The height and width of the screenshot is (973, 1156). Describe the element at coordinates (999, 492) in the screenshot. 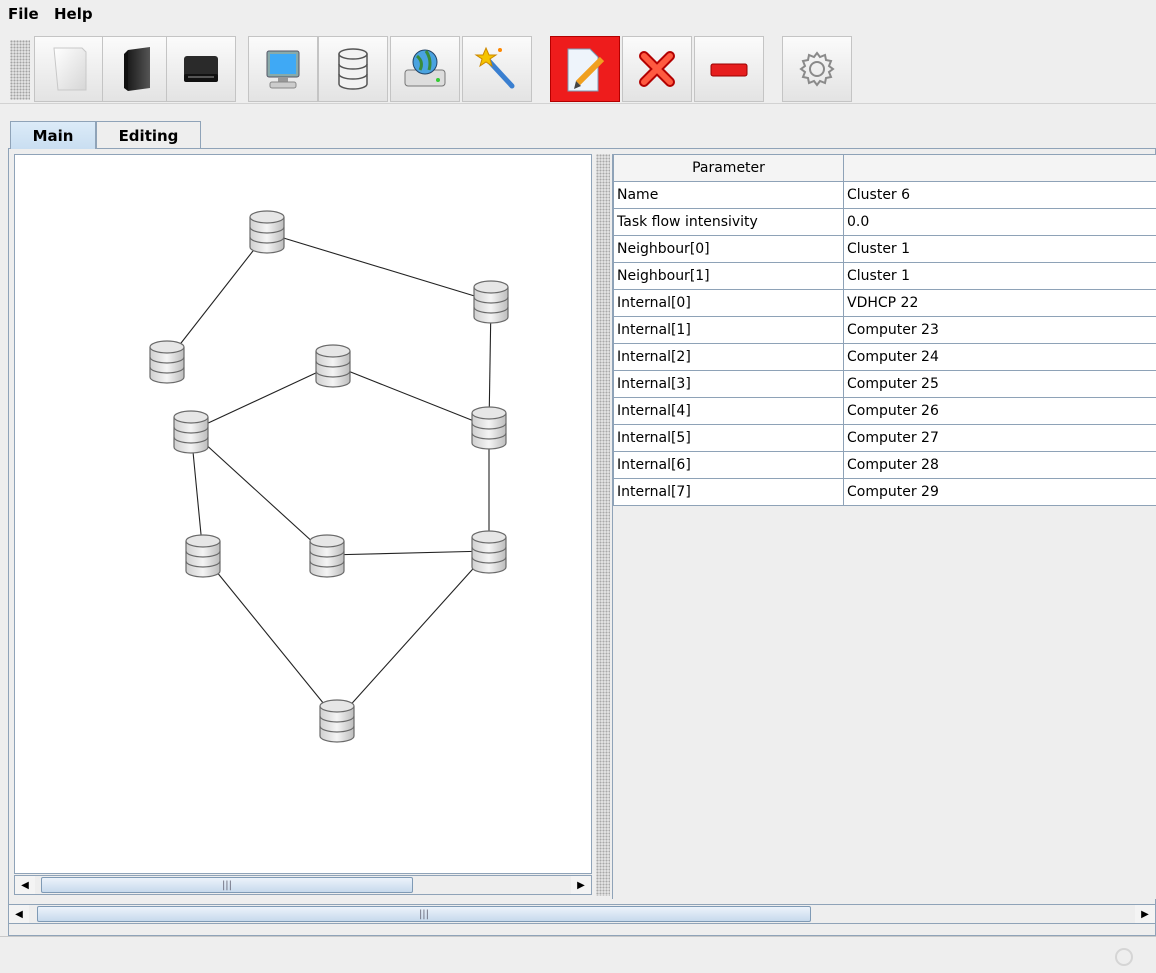

I see `param-value: Computer 29` at that location.